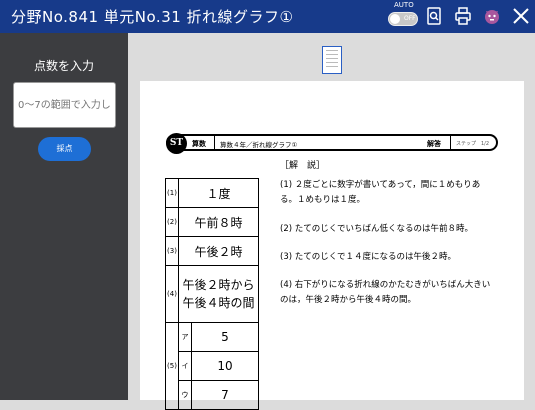  Describe the element at coordinates (492, 16) in the screenshot. I see `character-icon` at that location.